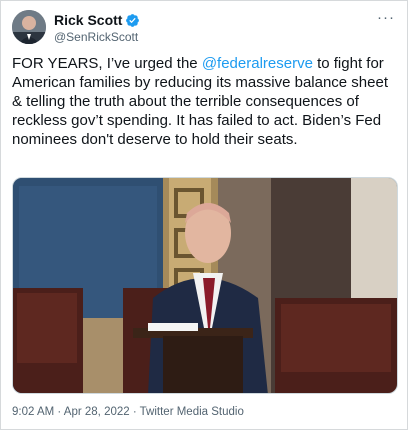 The height and width of the screenshot is (430, 408). Describe the element at coordinates (97, 412) in the screenshot. I see `tweet-date: Apr 28, 2022` at that location.